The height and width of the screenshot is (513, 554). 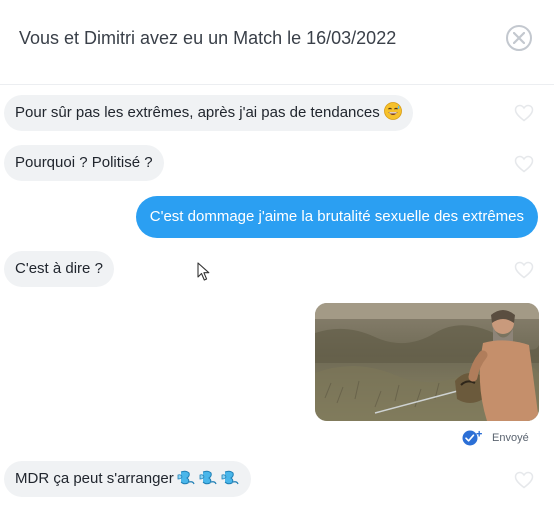 I want to click on incoming-message: Pourquoi ? Politisé ?, so click(x=84, y=163).